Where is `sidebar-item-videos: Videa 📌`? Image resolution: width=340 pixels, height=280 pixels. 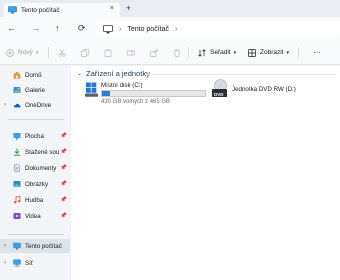
sidebar-item-videos: Videa 📌 is located at coordinates (35, 216).